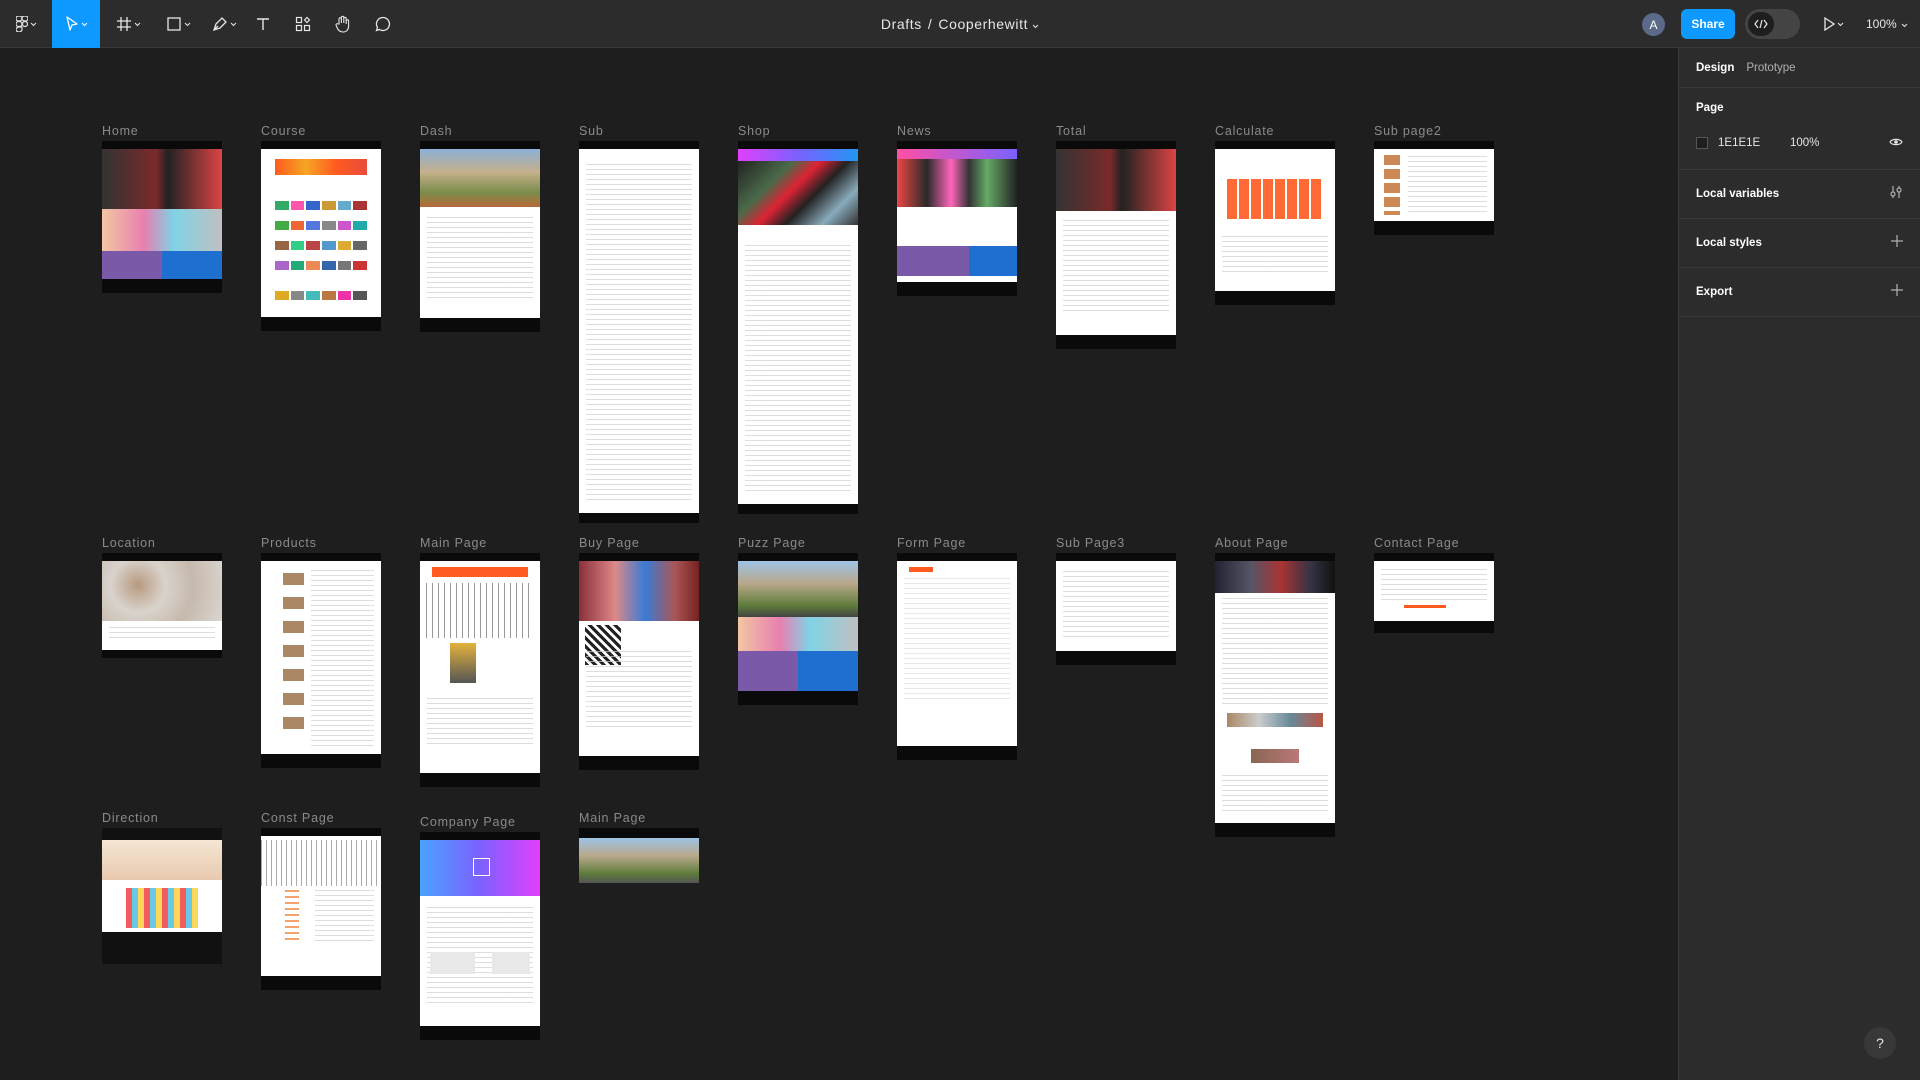  What do you see at coordinates (1071, 131) in the screenshot?
I see `frame-label: Total` at bounding box center [1071, 131].